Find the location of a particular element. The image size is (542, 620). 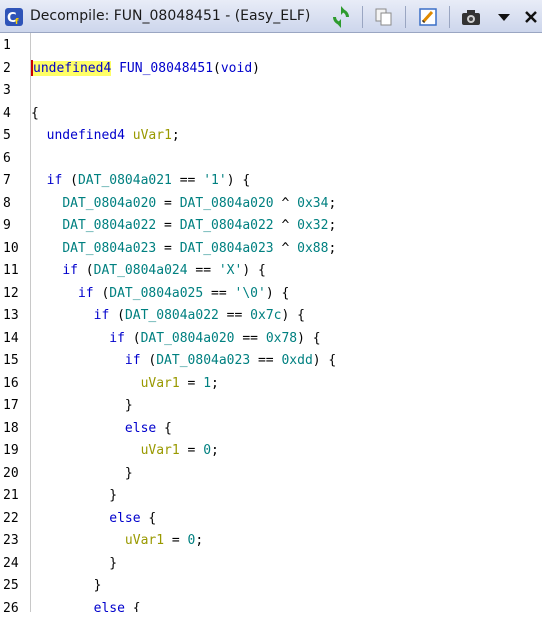

line-number: 10 is located at coordinates (11, 248).